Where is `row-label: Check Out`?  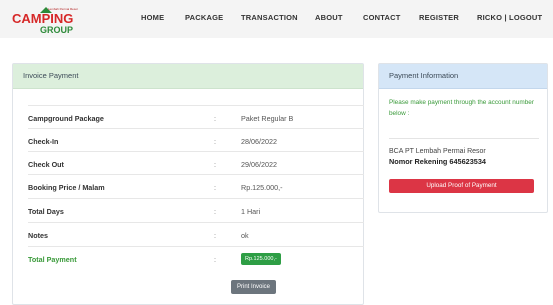
row-label: Check Out is located at coordinates (46, 164).